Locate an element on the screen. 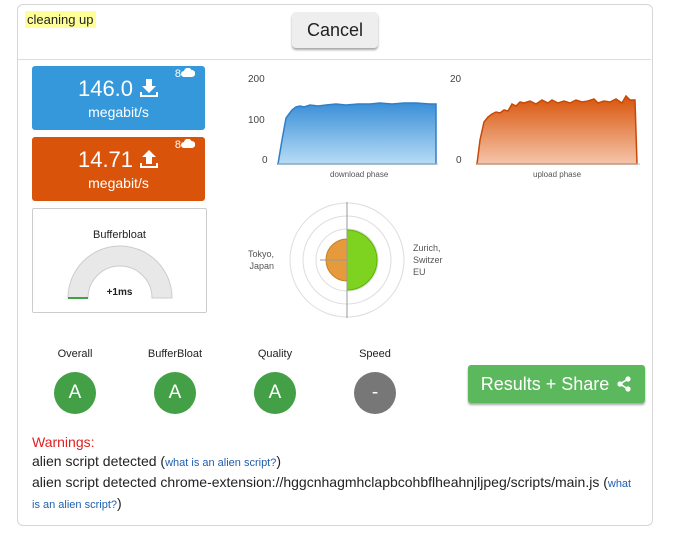 This screenshot has width=681, height=538. location-line: Tokyo, is located at coordinates (261, 254).